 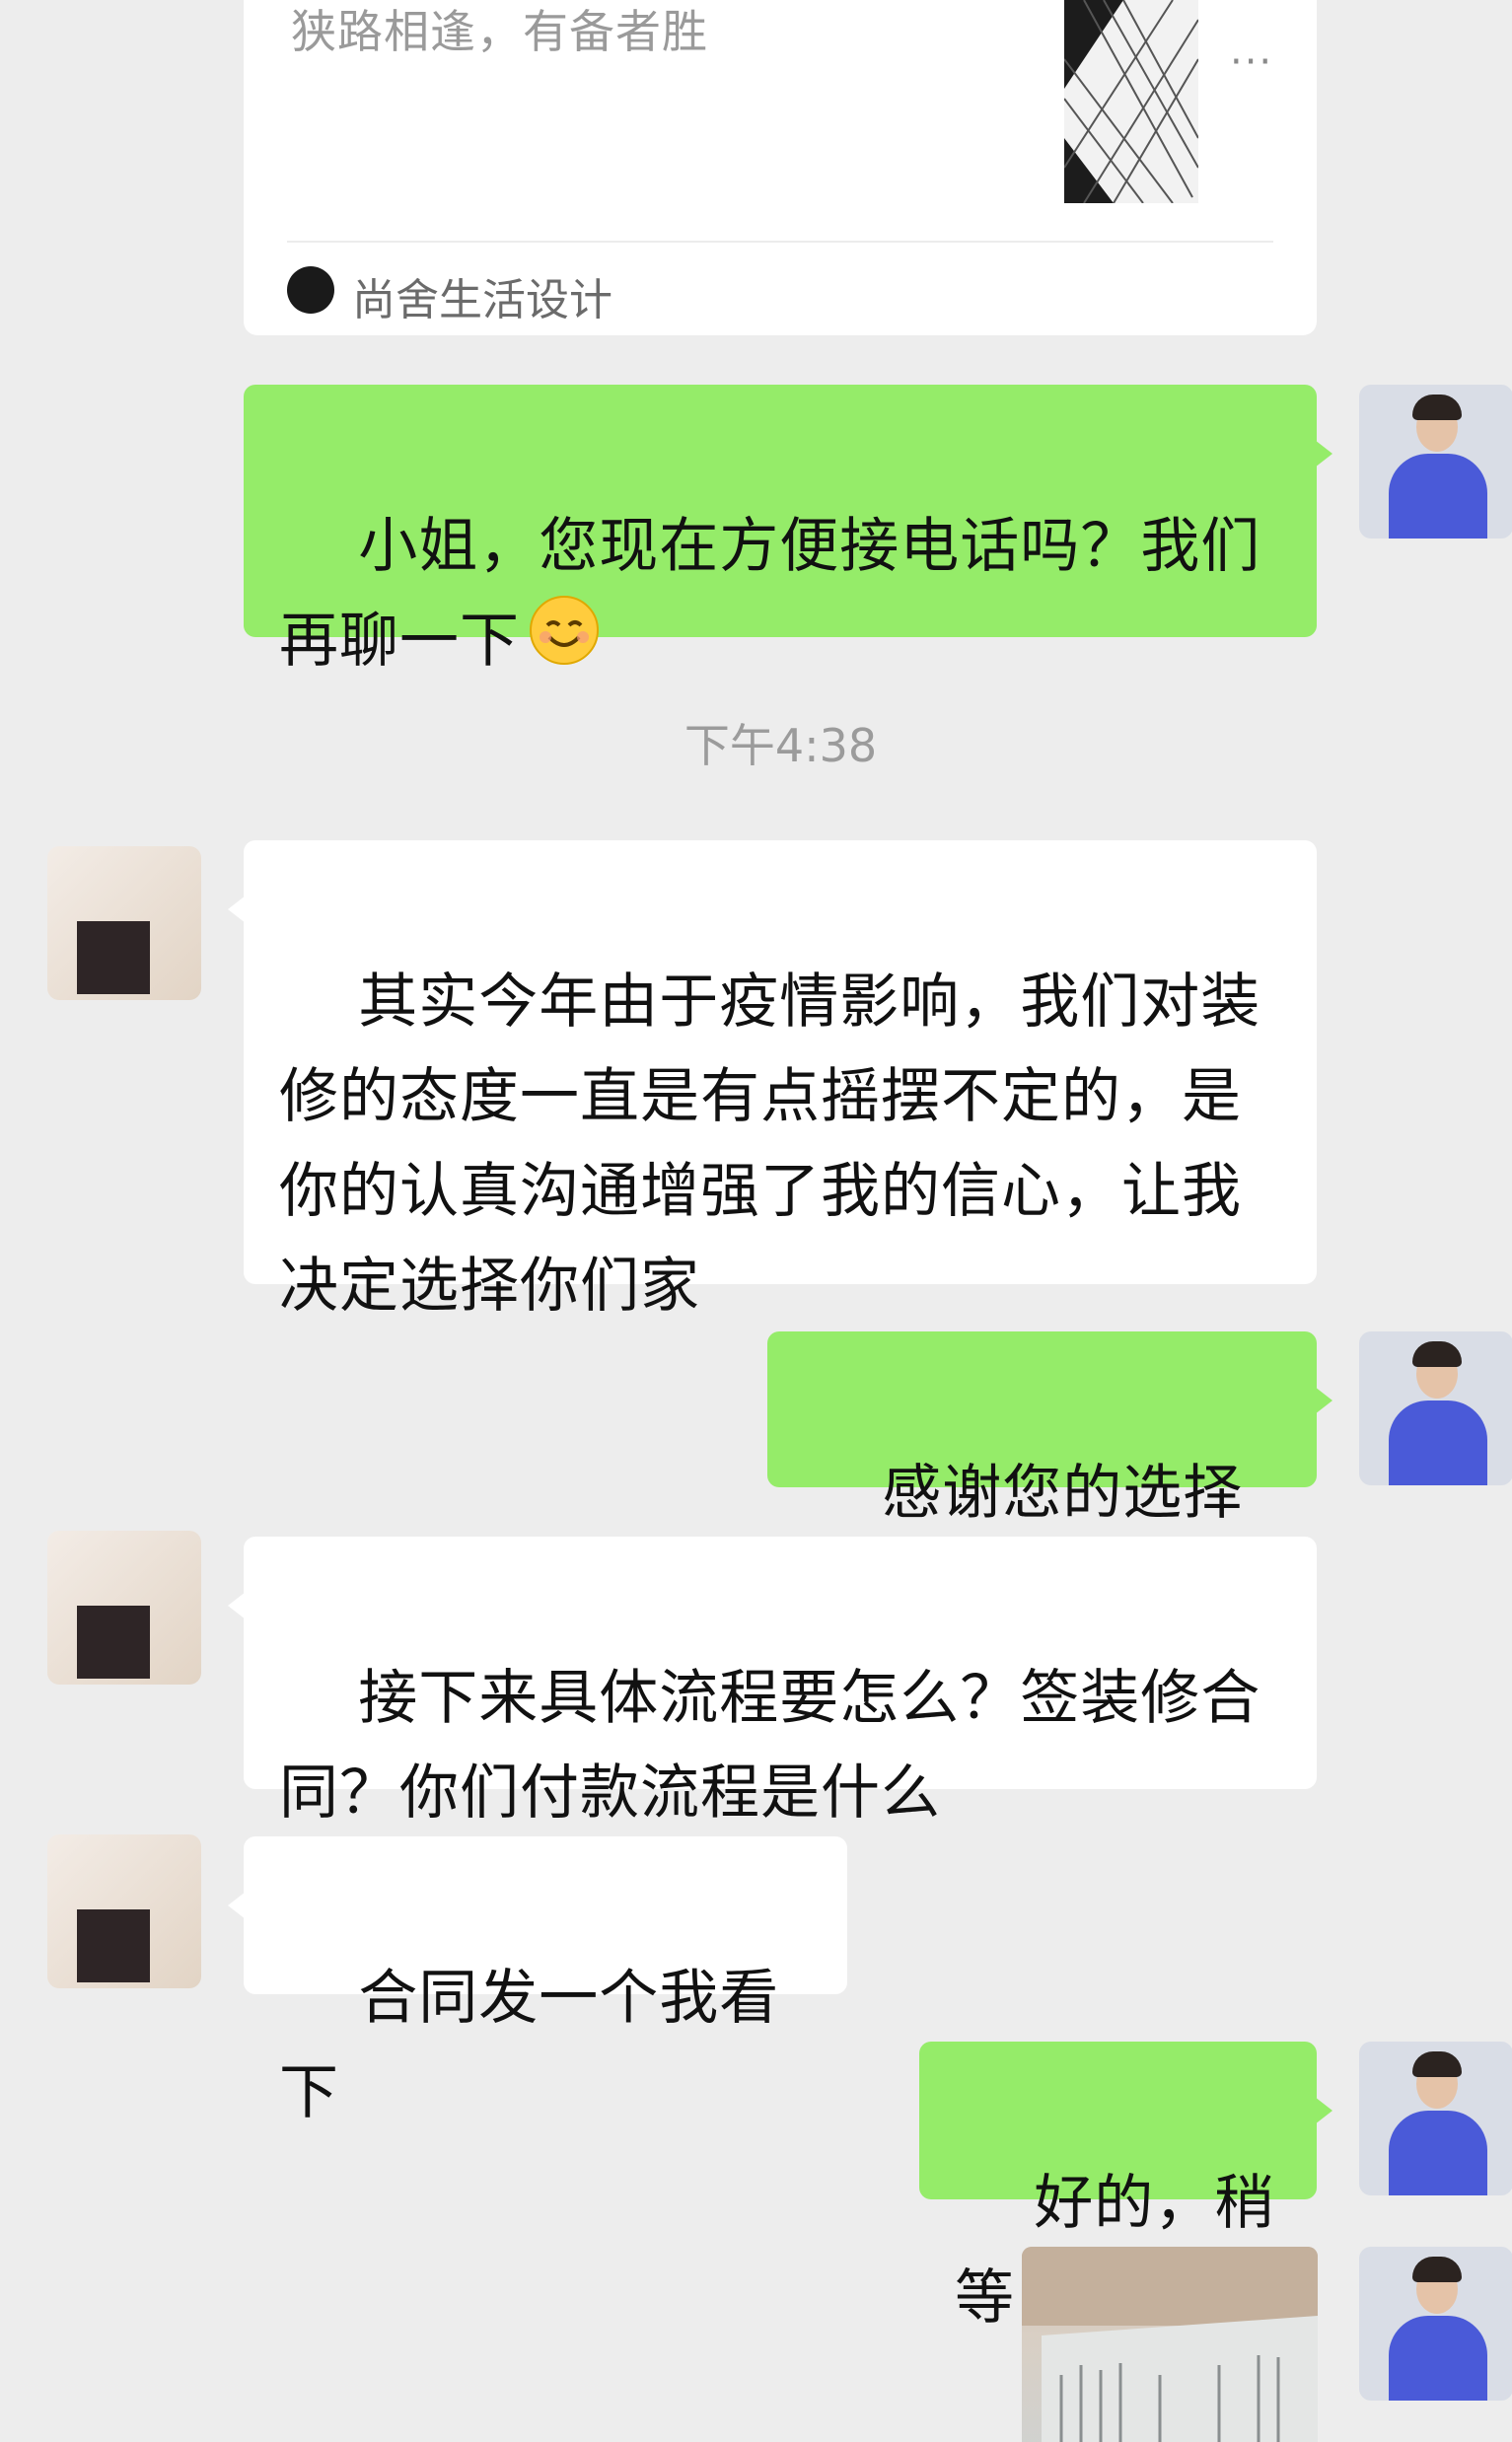 What do you see at coordinates (1063, 1493) in the screenshot?
I see `message-text: 感谢您的选择` at bounding box center [1063, 1493].